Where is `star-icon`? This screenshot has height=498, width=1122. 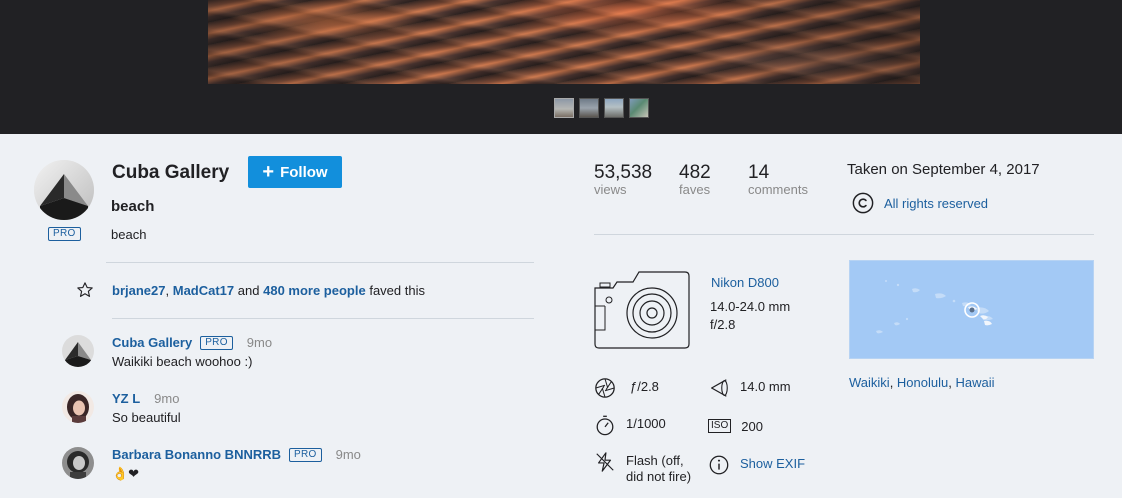
star-icon is located at coordinates (85, 290).